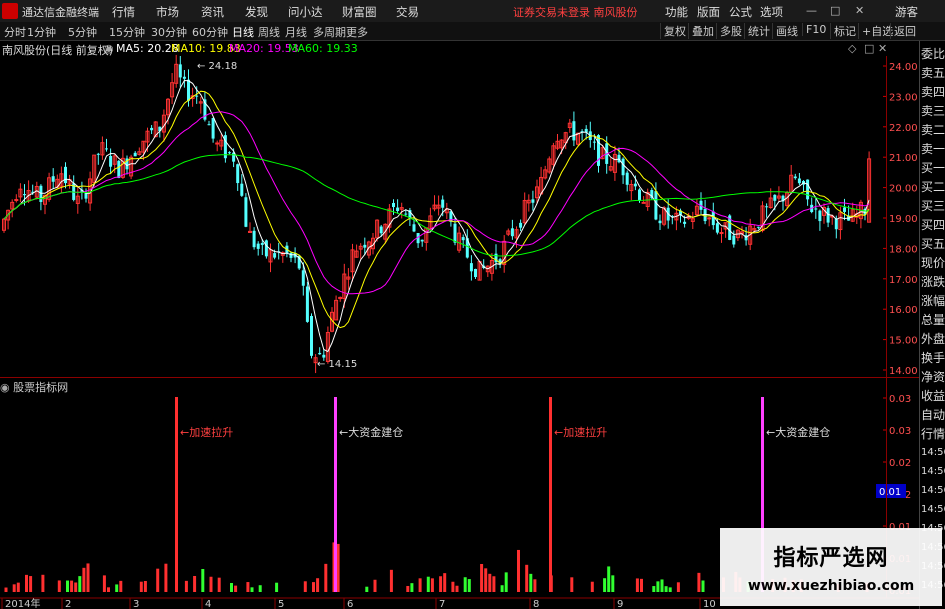  I want to click on price-tick-label: 14.00, so click(903, 371).